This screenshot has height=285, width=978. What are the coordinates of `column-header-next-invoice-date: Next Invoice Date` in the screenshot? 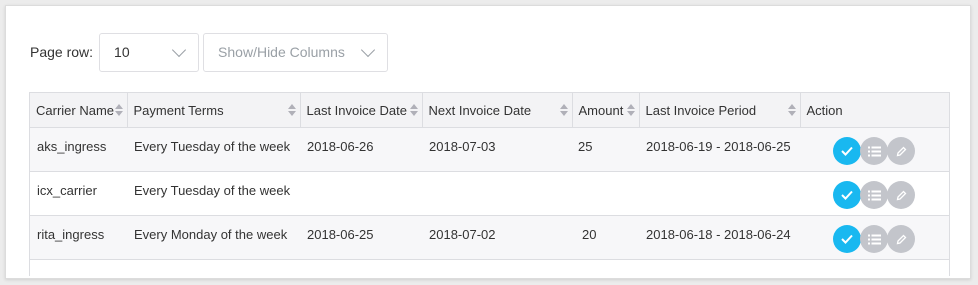 It's located at (497, 110).